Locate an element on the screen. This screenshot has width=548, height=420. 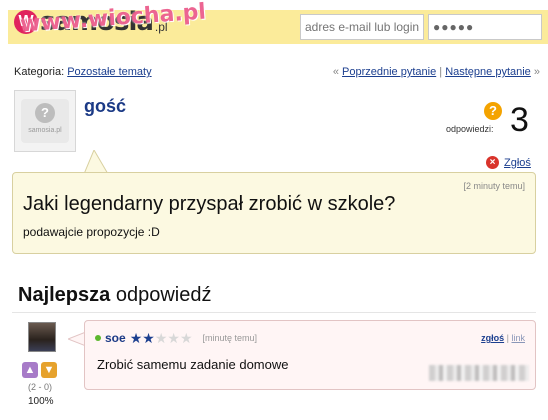
question-description: podawajcie propozycje :D is located at coordinates (91, 232).